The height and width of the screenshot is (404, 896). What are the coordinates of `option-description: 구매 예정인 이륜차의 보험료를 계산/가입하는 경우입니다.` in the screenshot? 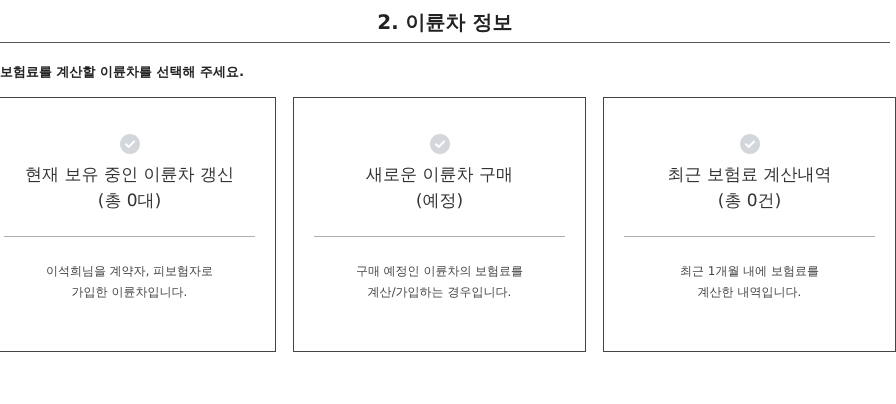 It's located at (440, 282).